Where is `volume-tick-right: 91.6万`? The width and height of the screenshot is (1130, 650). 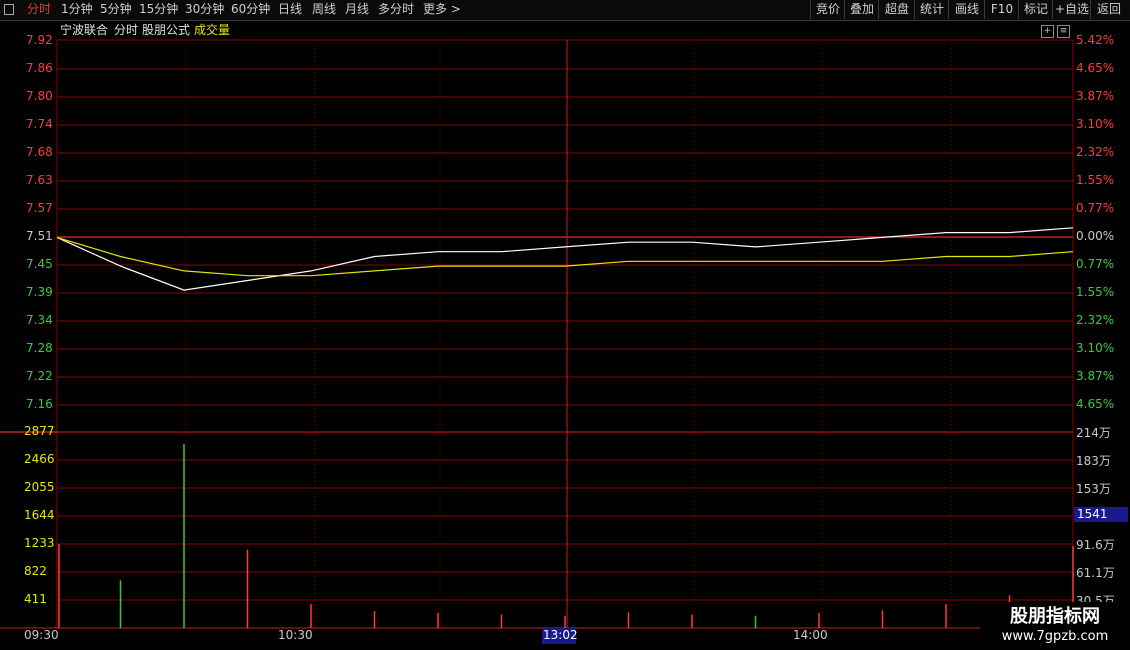 volume-tick-right: 91.6万 is located at coordinates (1095, 545).